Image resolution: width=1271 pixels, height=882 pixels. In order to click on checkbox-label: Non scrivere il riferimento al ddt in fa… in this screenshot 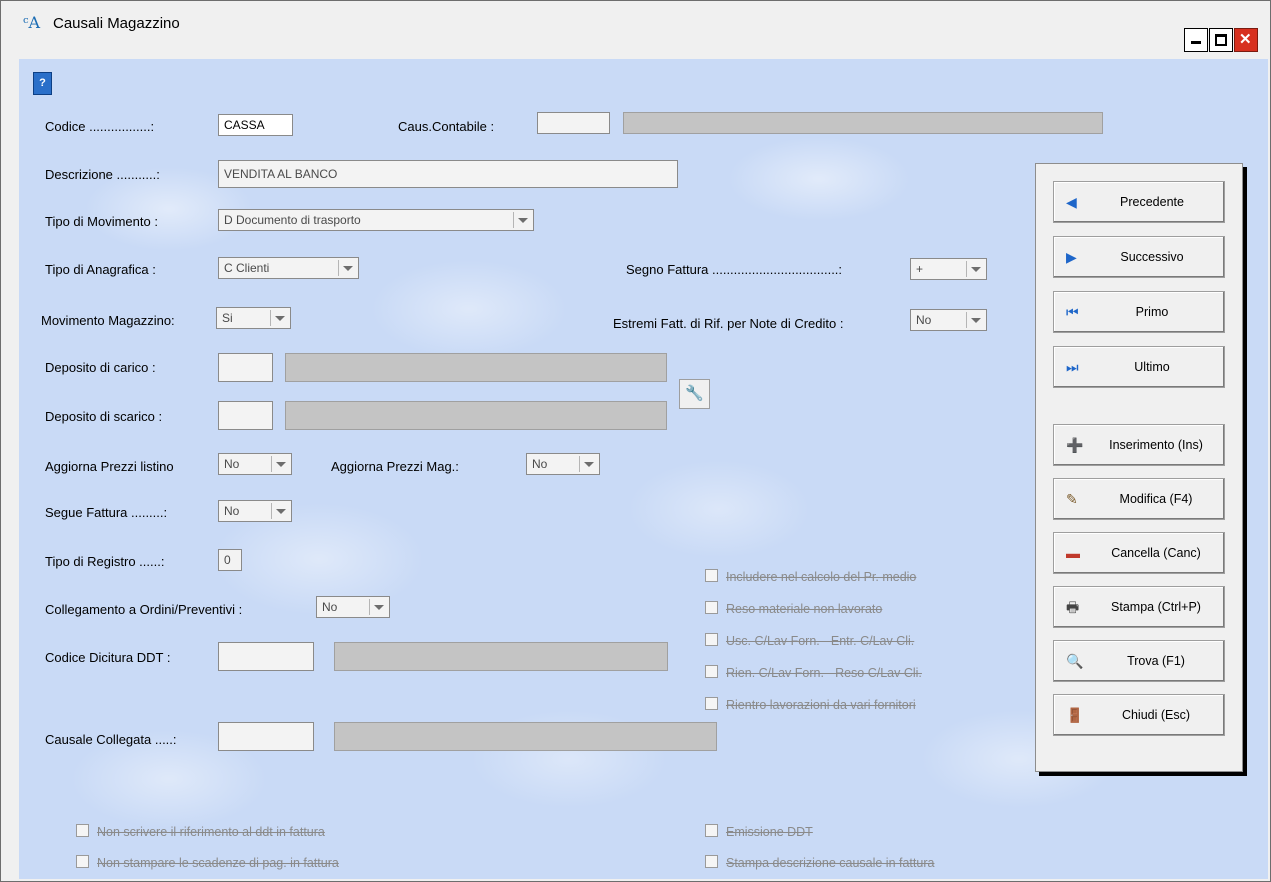, I will do `click(211, 832)`.